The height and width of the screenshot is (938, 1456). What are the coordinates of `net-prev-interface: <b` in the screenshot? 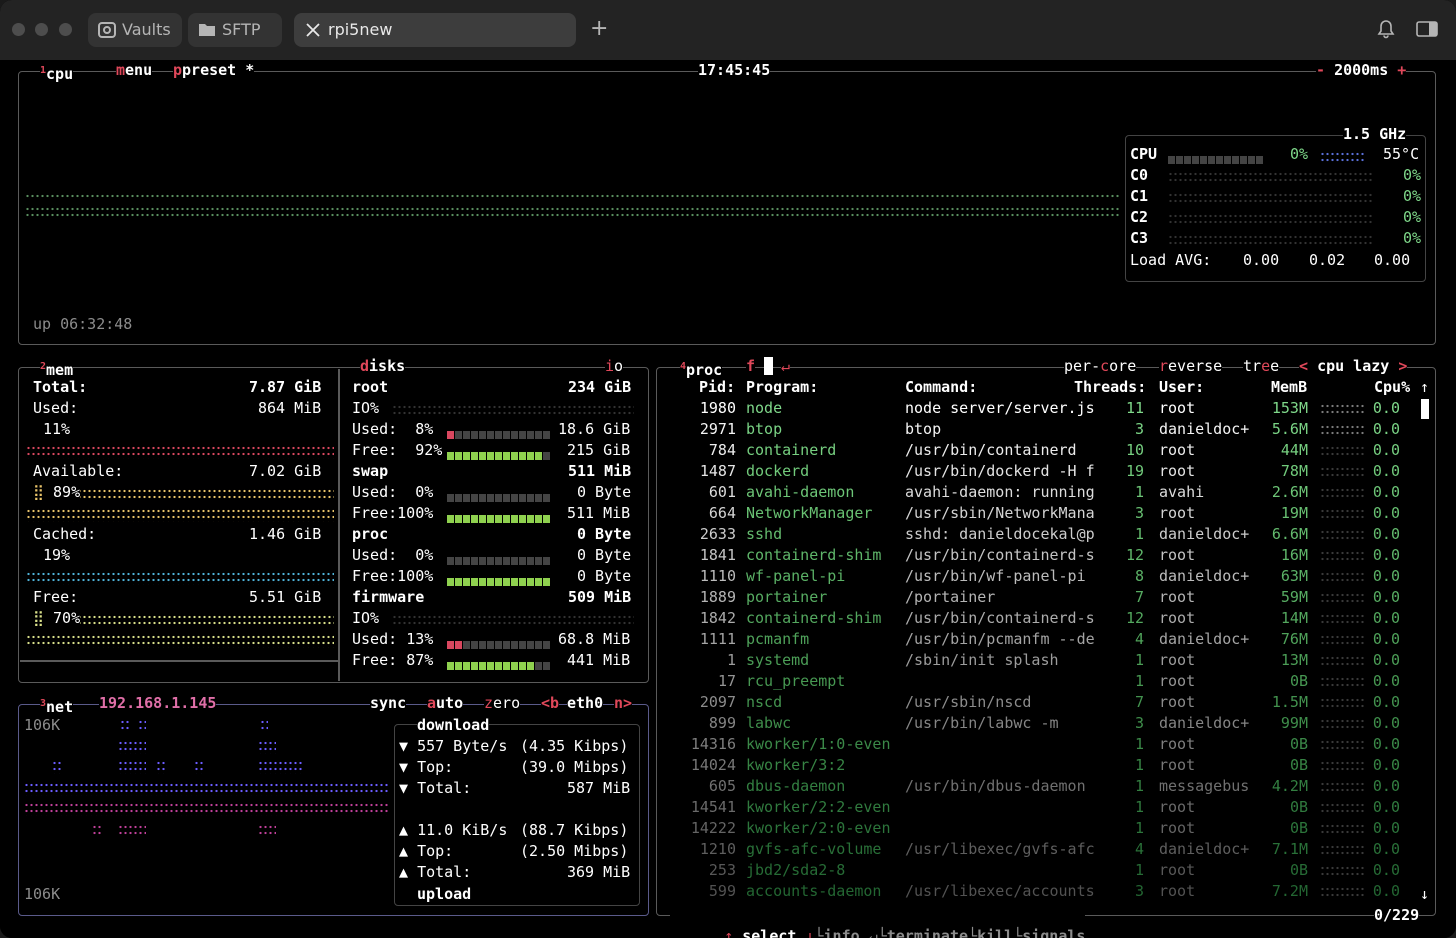 It's located at (550, 703).